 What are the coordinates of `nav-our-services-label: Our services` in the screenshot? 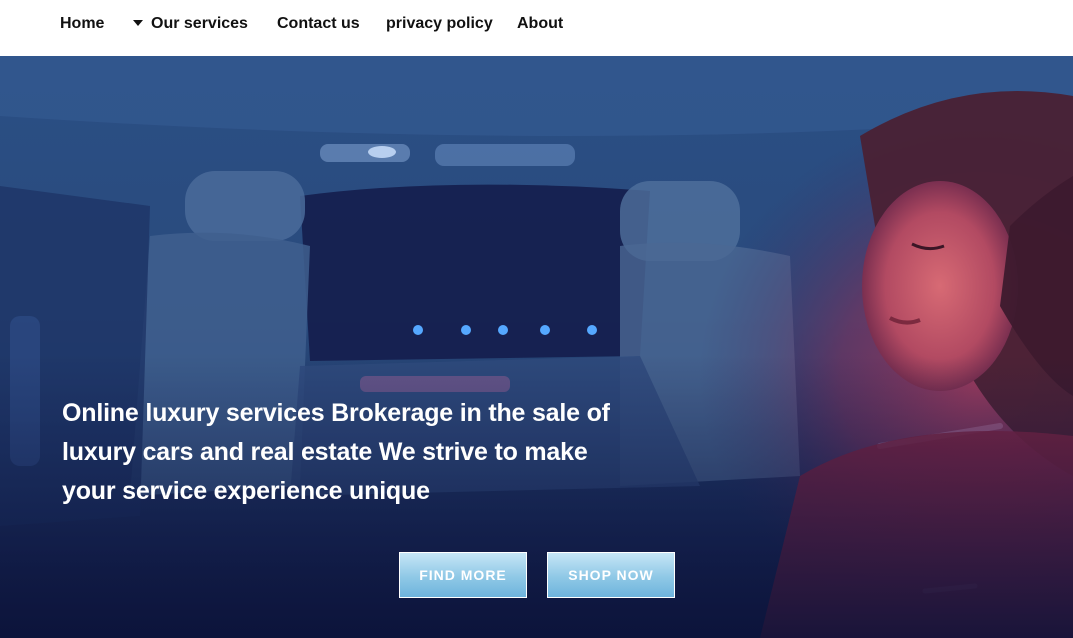 It's located at (199, 23).